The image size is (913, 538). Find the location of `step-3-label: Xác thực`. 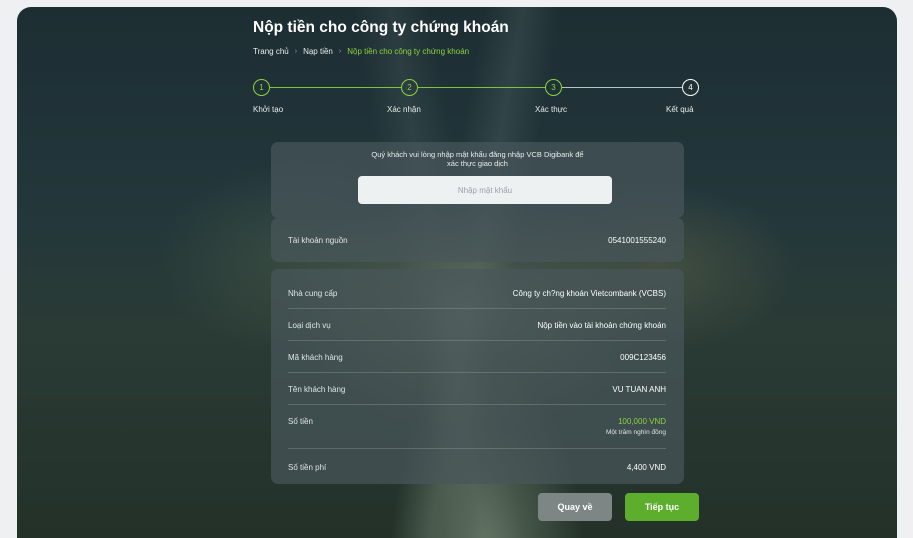

step-3-label: Xác thực is located at coordinates (551, 109).